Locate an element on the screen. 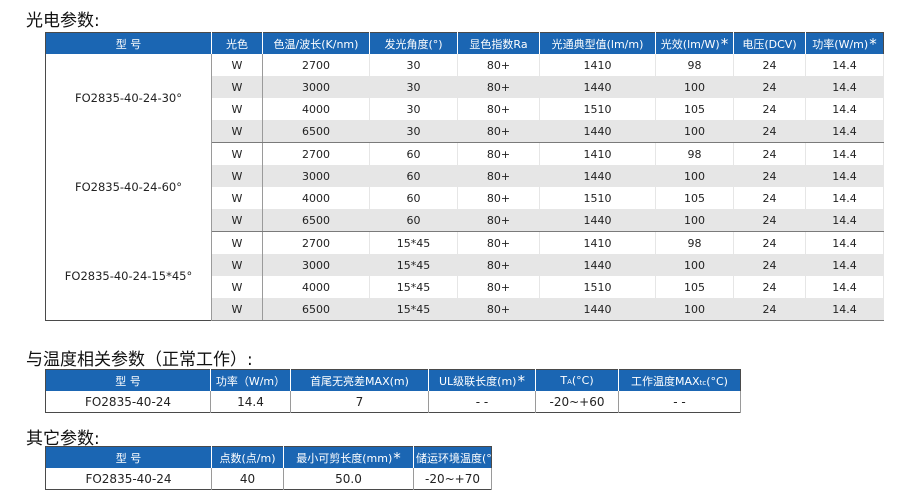 The image size is (900, 500). table-row: FO2835-40-24 40 50.0 -20~+70 is located at coordinates (268, 479).